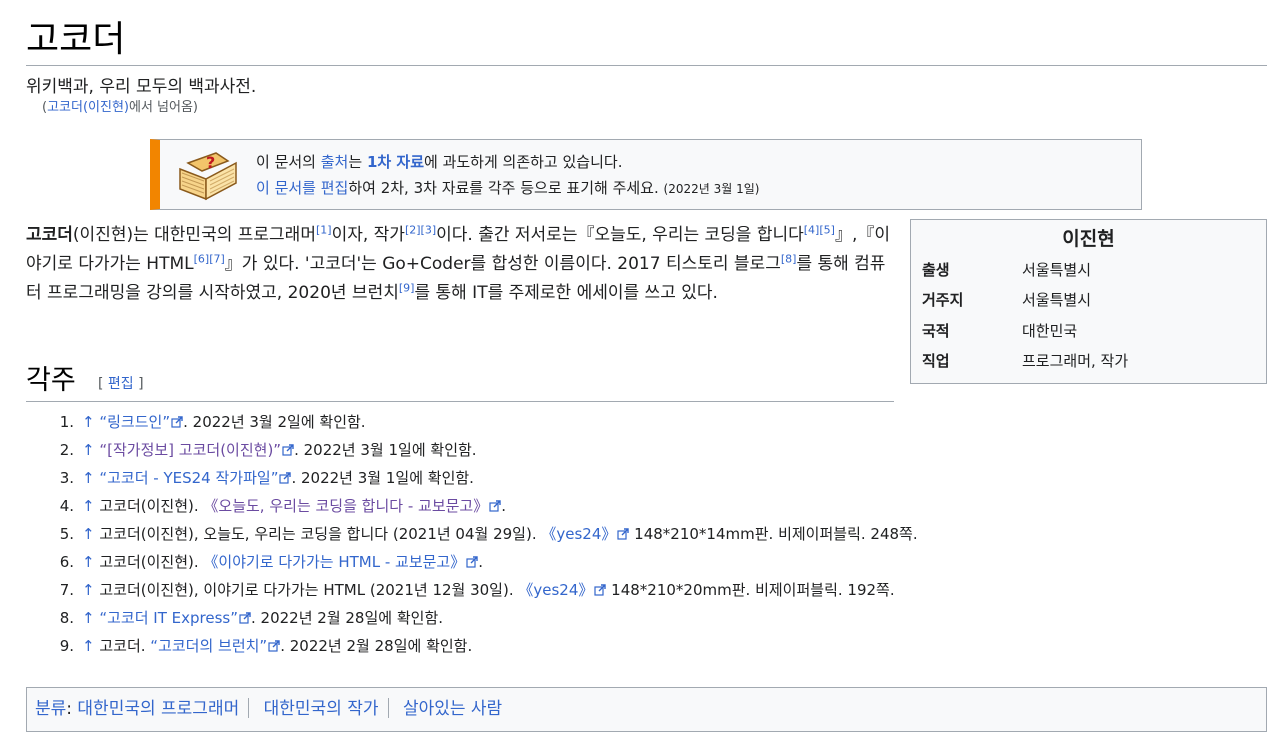  I want to click on reference-link: “[작가정보] 고코더(이진현)”, so click(190, 450).